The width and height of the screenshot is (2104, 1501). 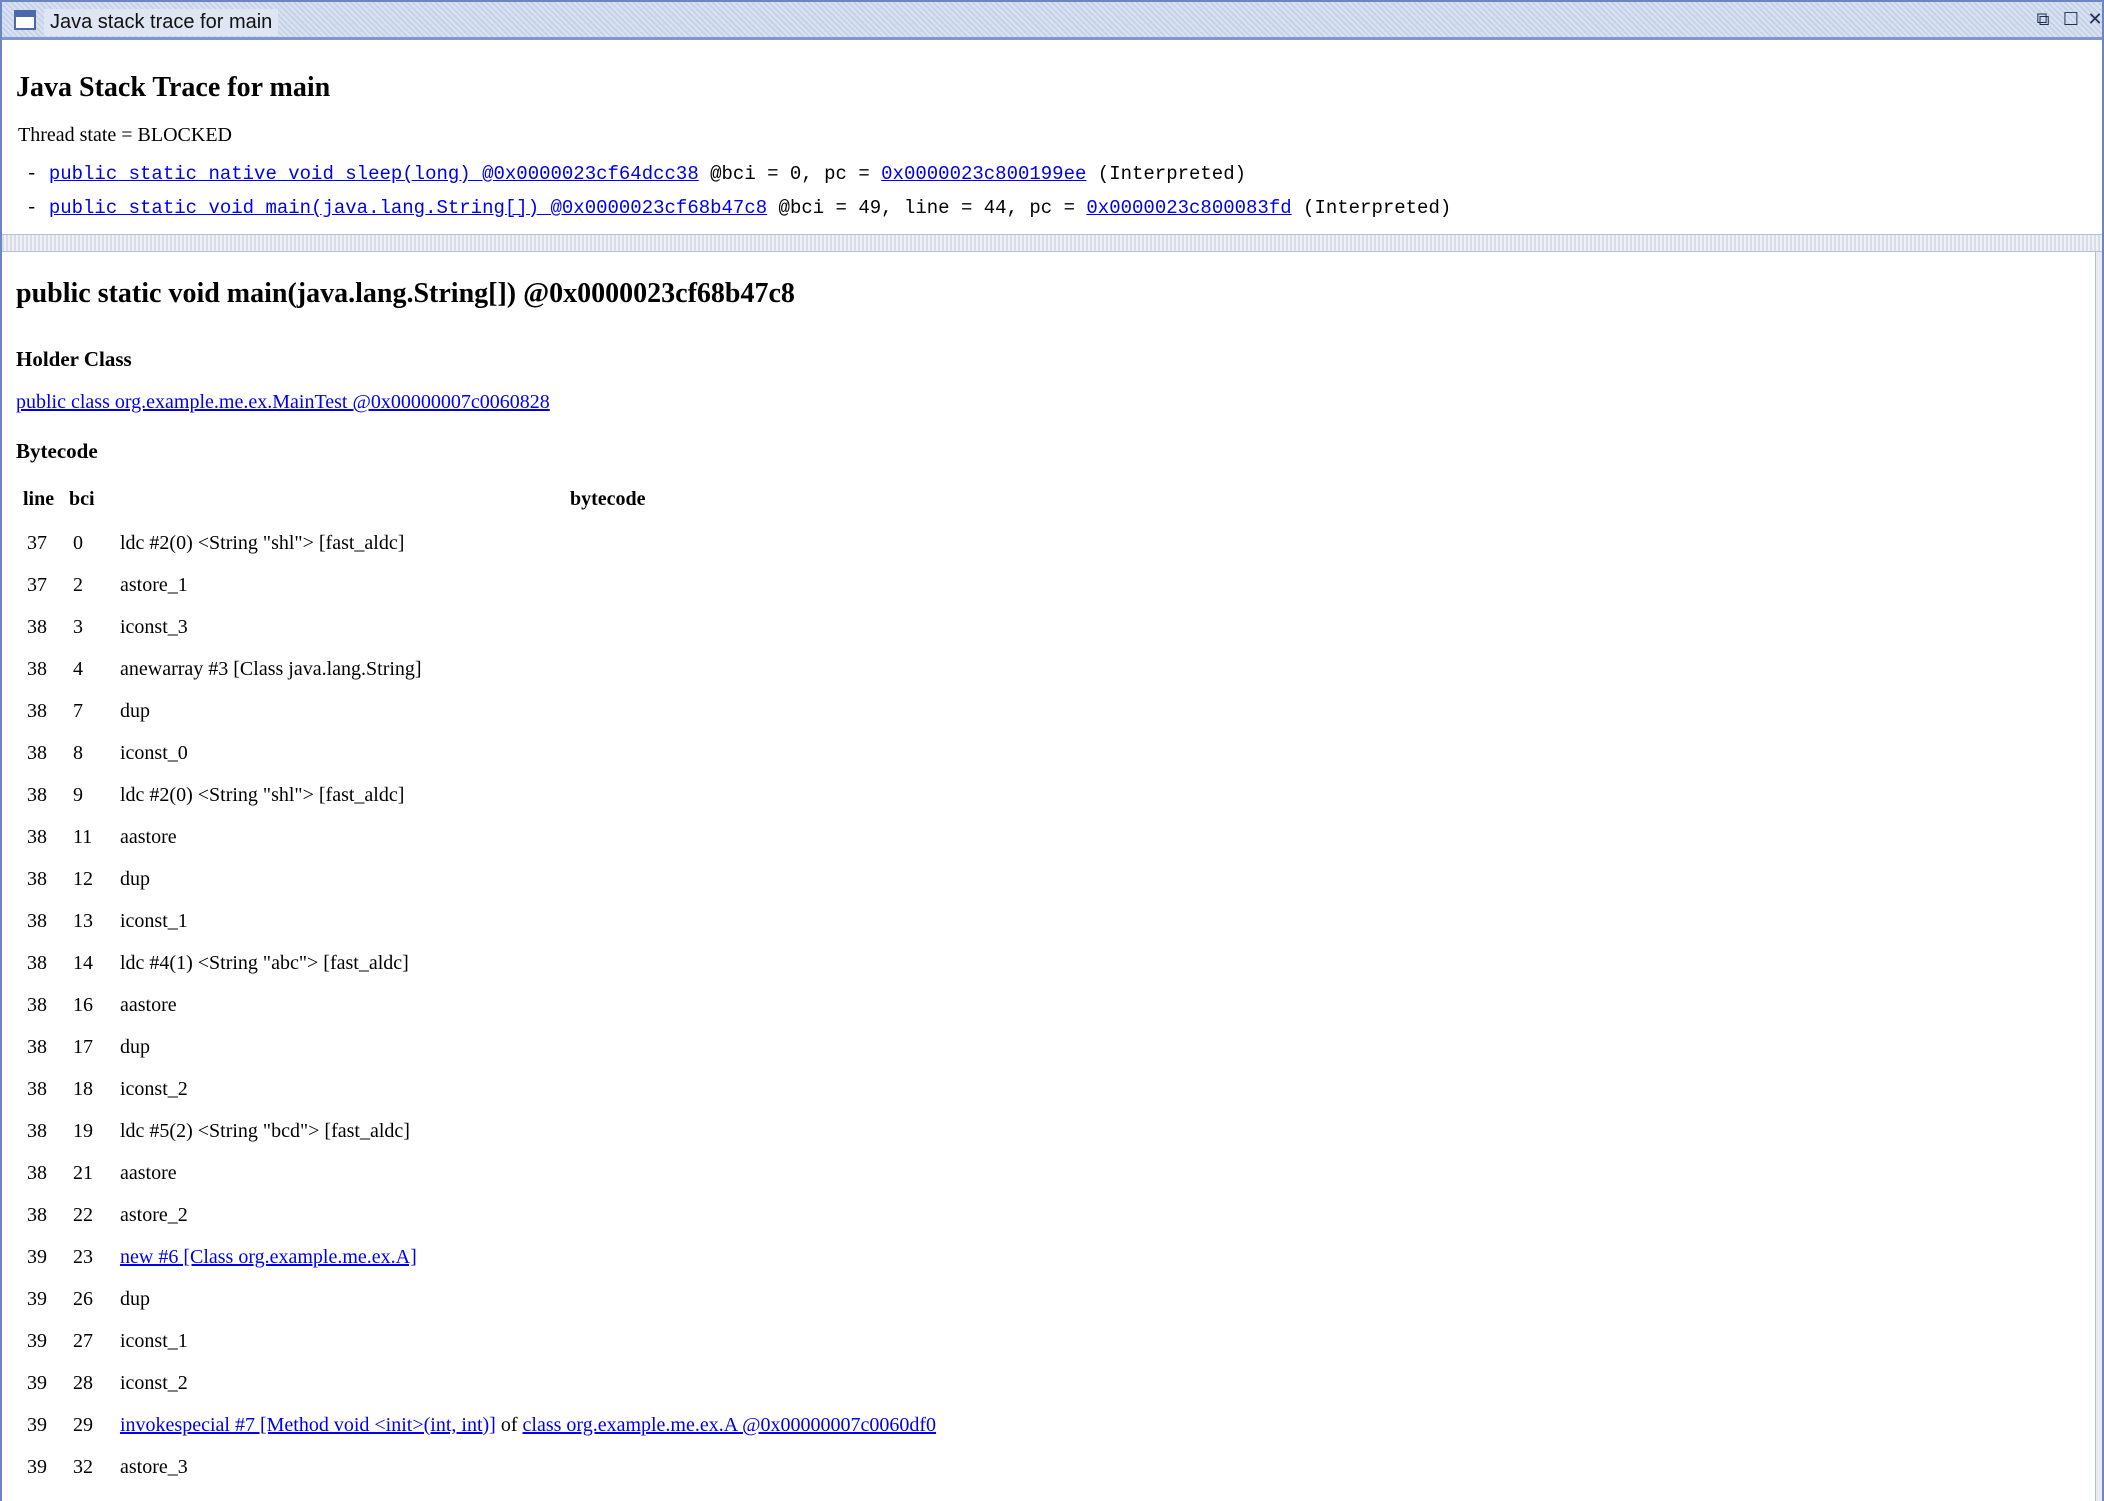 I want to click on window-titlebar: Java stack trace for main ⧉ ☐ ✕, so click(x=1053, y=21).